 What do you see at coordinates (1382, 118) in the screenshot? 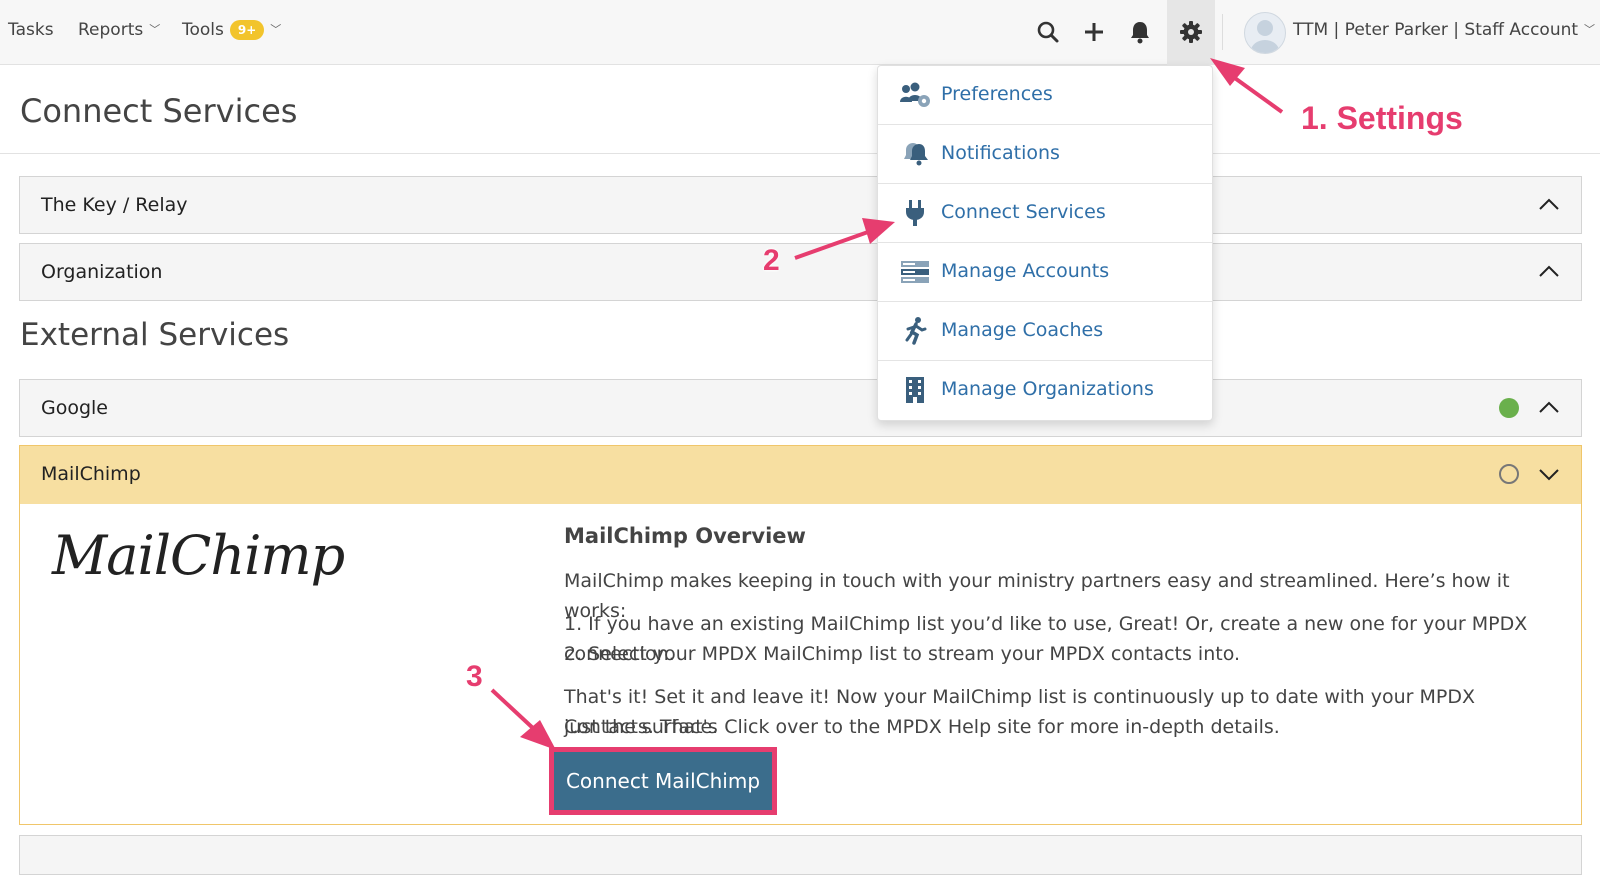
I see `annotation-settings-label: 1. Settings` at bounding box center [1382, 118].